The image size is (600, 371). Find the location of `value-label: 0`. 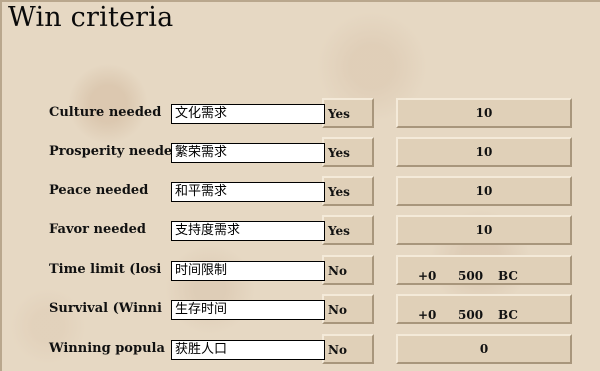

value-label: 0 is located at coordinates (484, 349).